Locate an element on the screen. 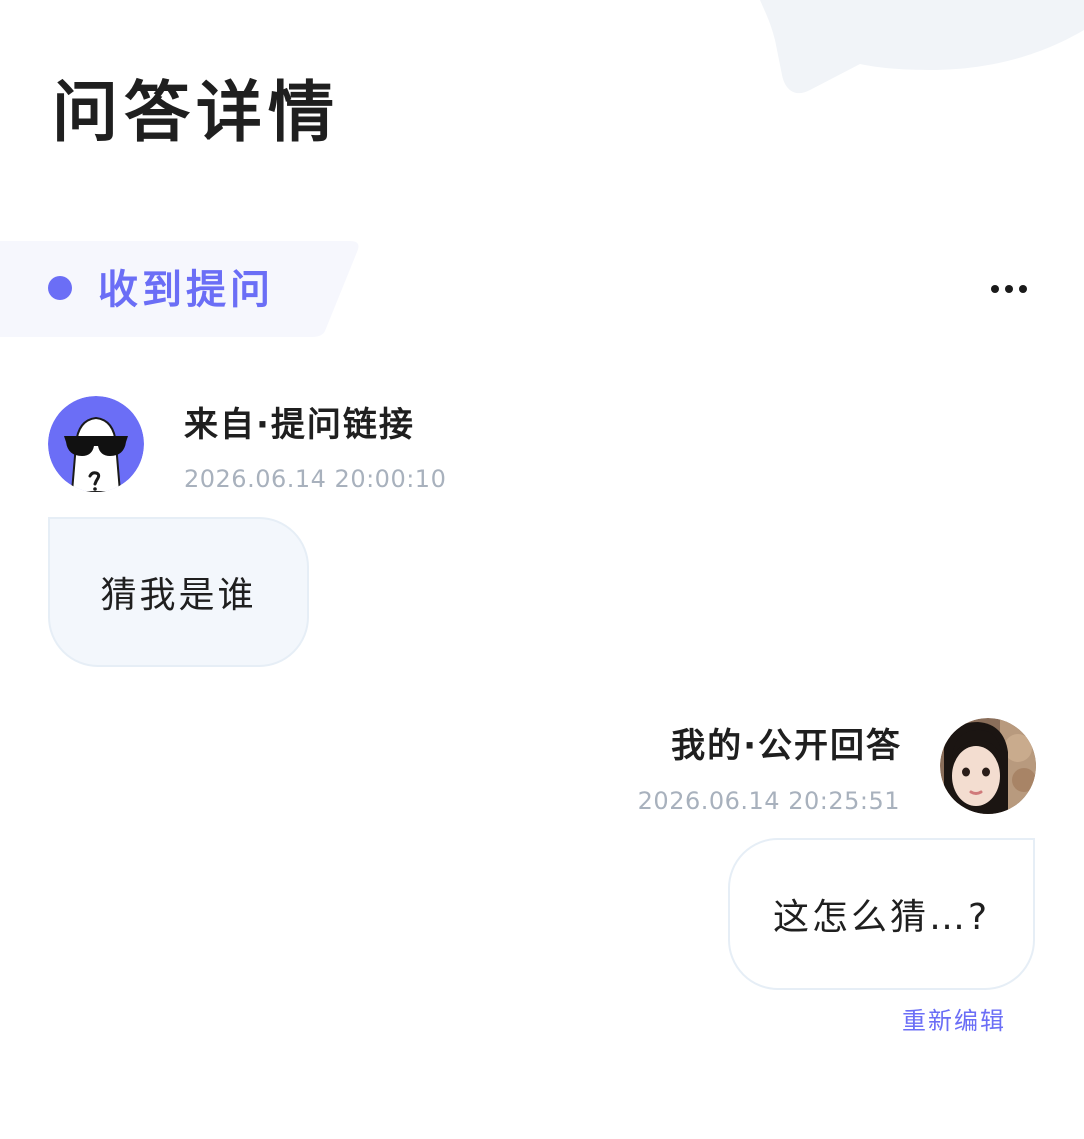  anonymous-sunglasses-icon is located at coordinates (96, 444).